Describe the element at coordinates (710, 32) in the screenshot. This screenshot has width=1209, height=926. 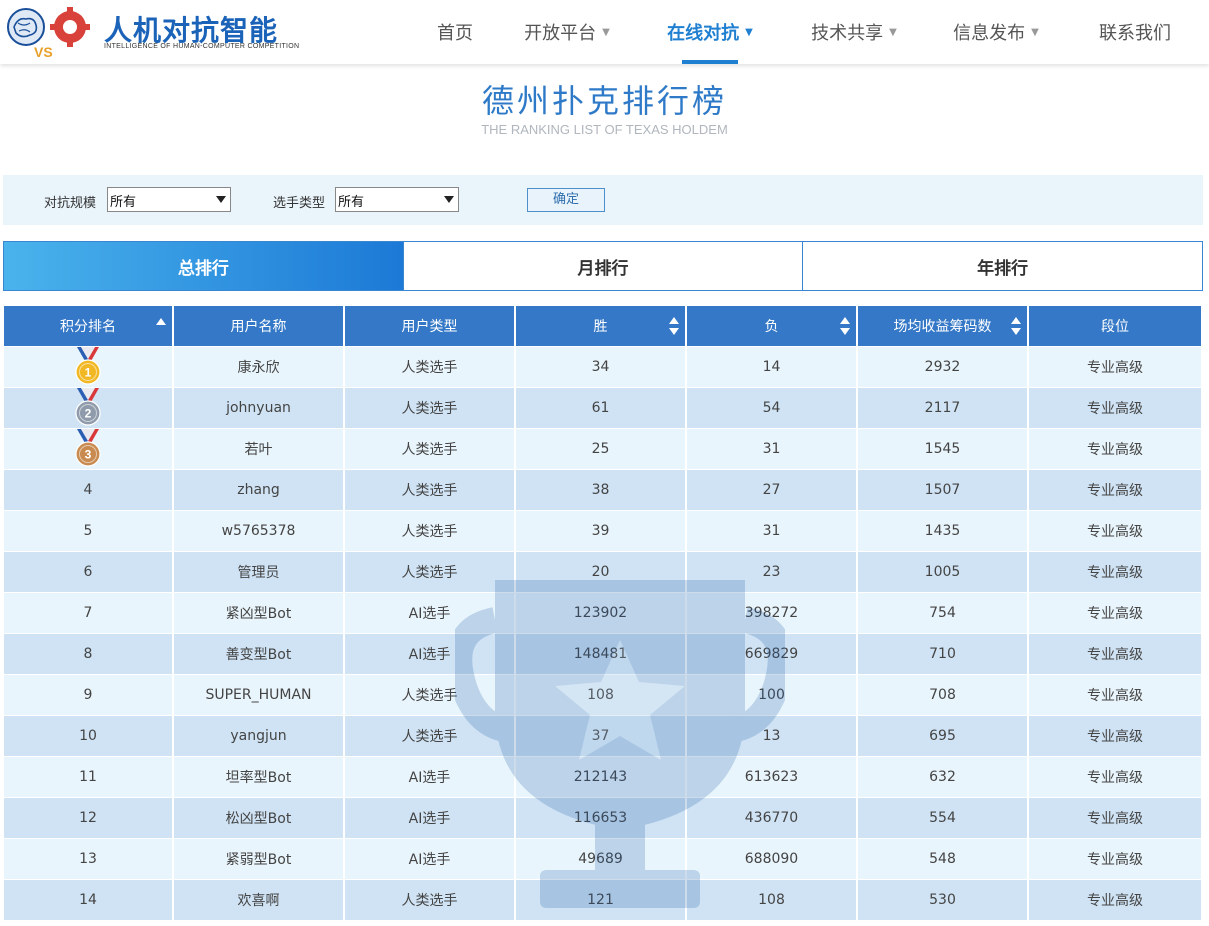
I see `nav-online-battle: 在线对抗 ▼` at that location.